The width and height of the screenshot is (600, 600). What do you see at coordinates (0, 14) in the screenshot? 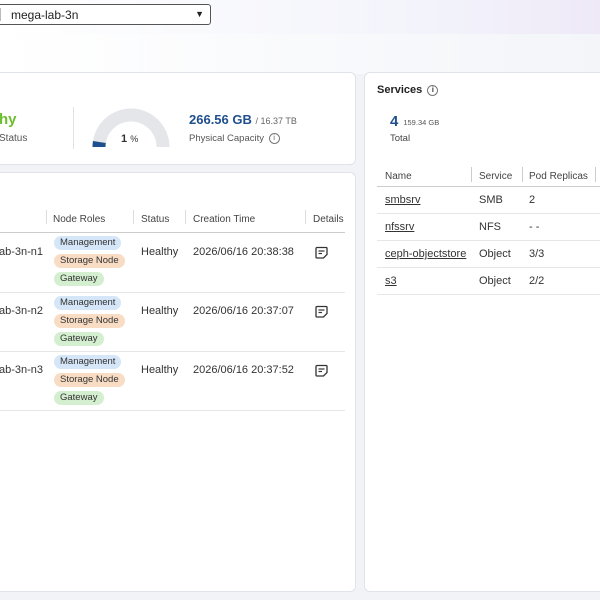
I see `select-divider` at bounding box center [0, 14].